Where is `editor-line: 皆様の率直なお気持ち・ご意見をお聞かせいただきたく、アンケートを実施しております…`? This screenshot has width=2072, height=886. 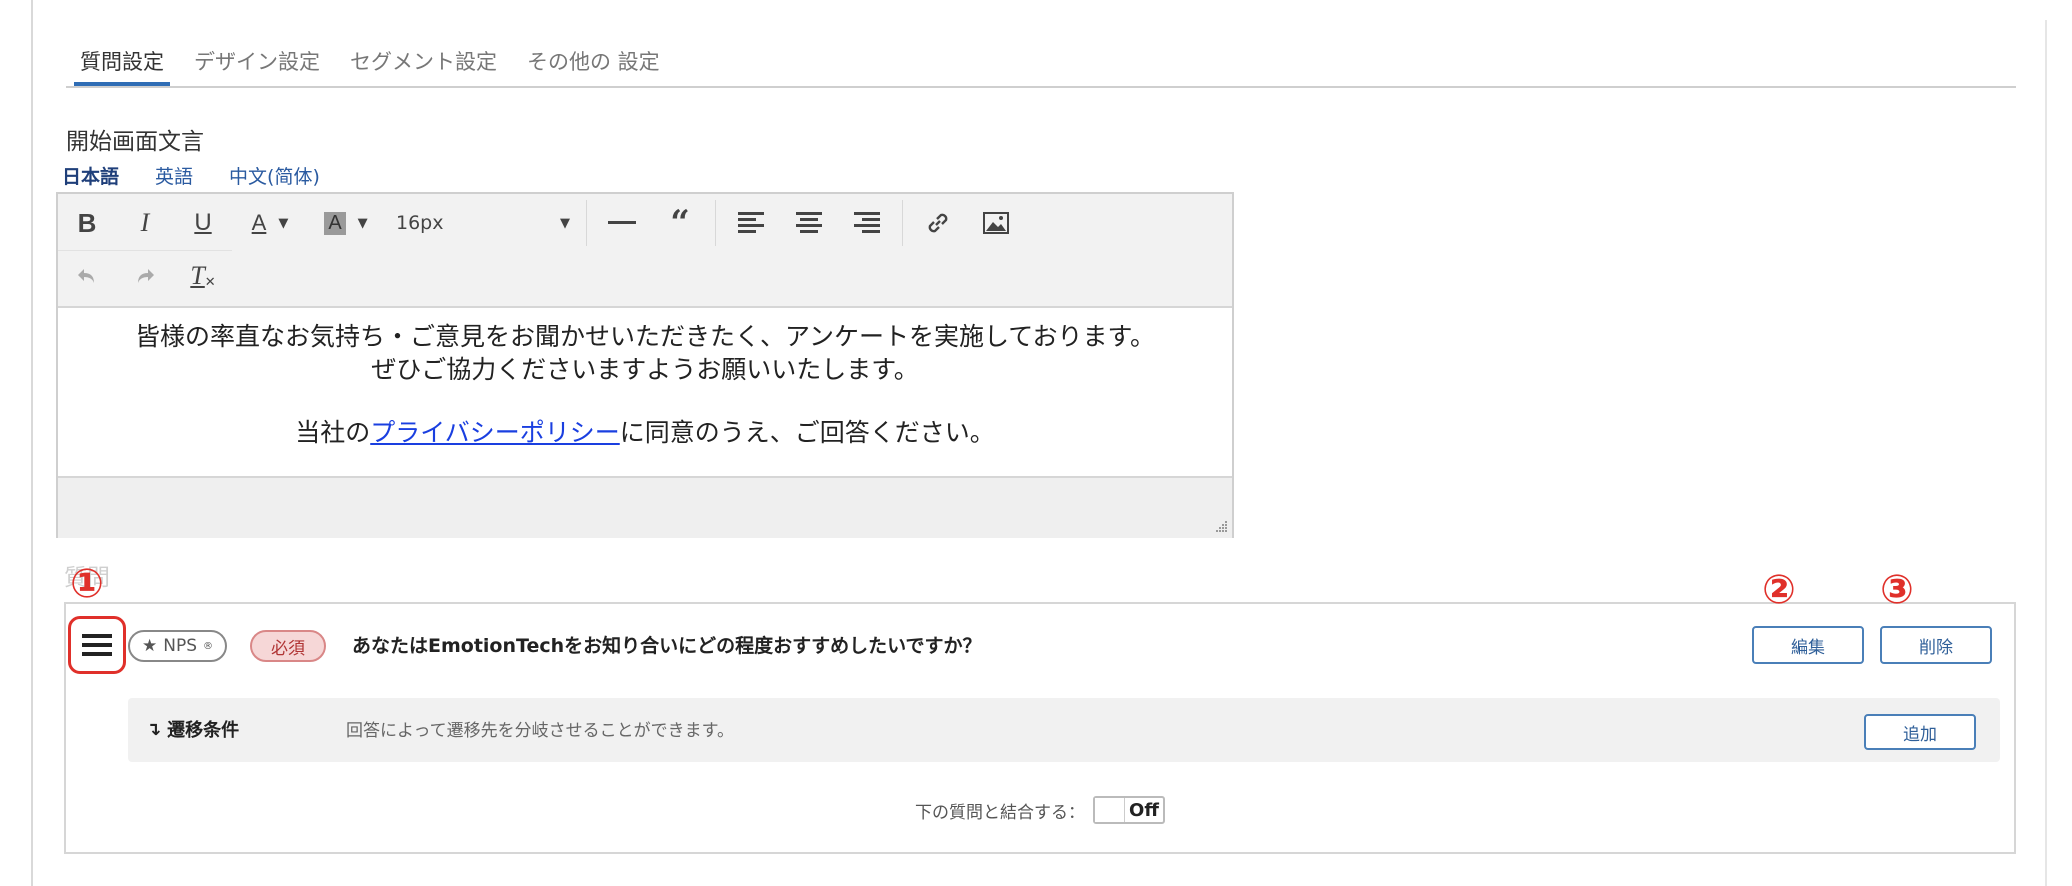
editor-line: 皆様の率直なお気持ち・ご意見をお聞かせいただきたく、アンケートを実施しております… is located at coordinates (644, 336).